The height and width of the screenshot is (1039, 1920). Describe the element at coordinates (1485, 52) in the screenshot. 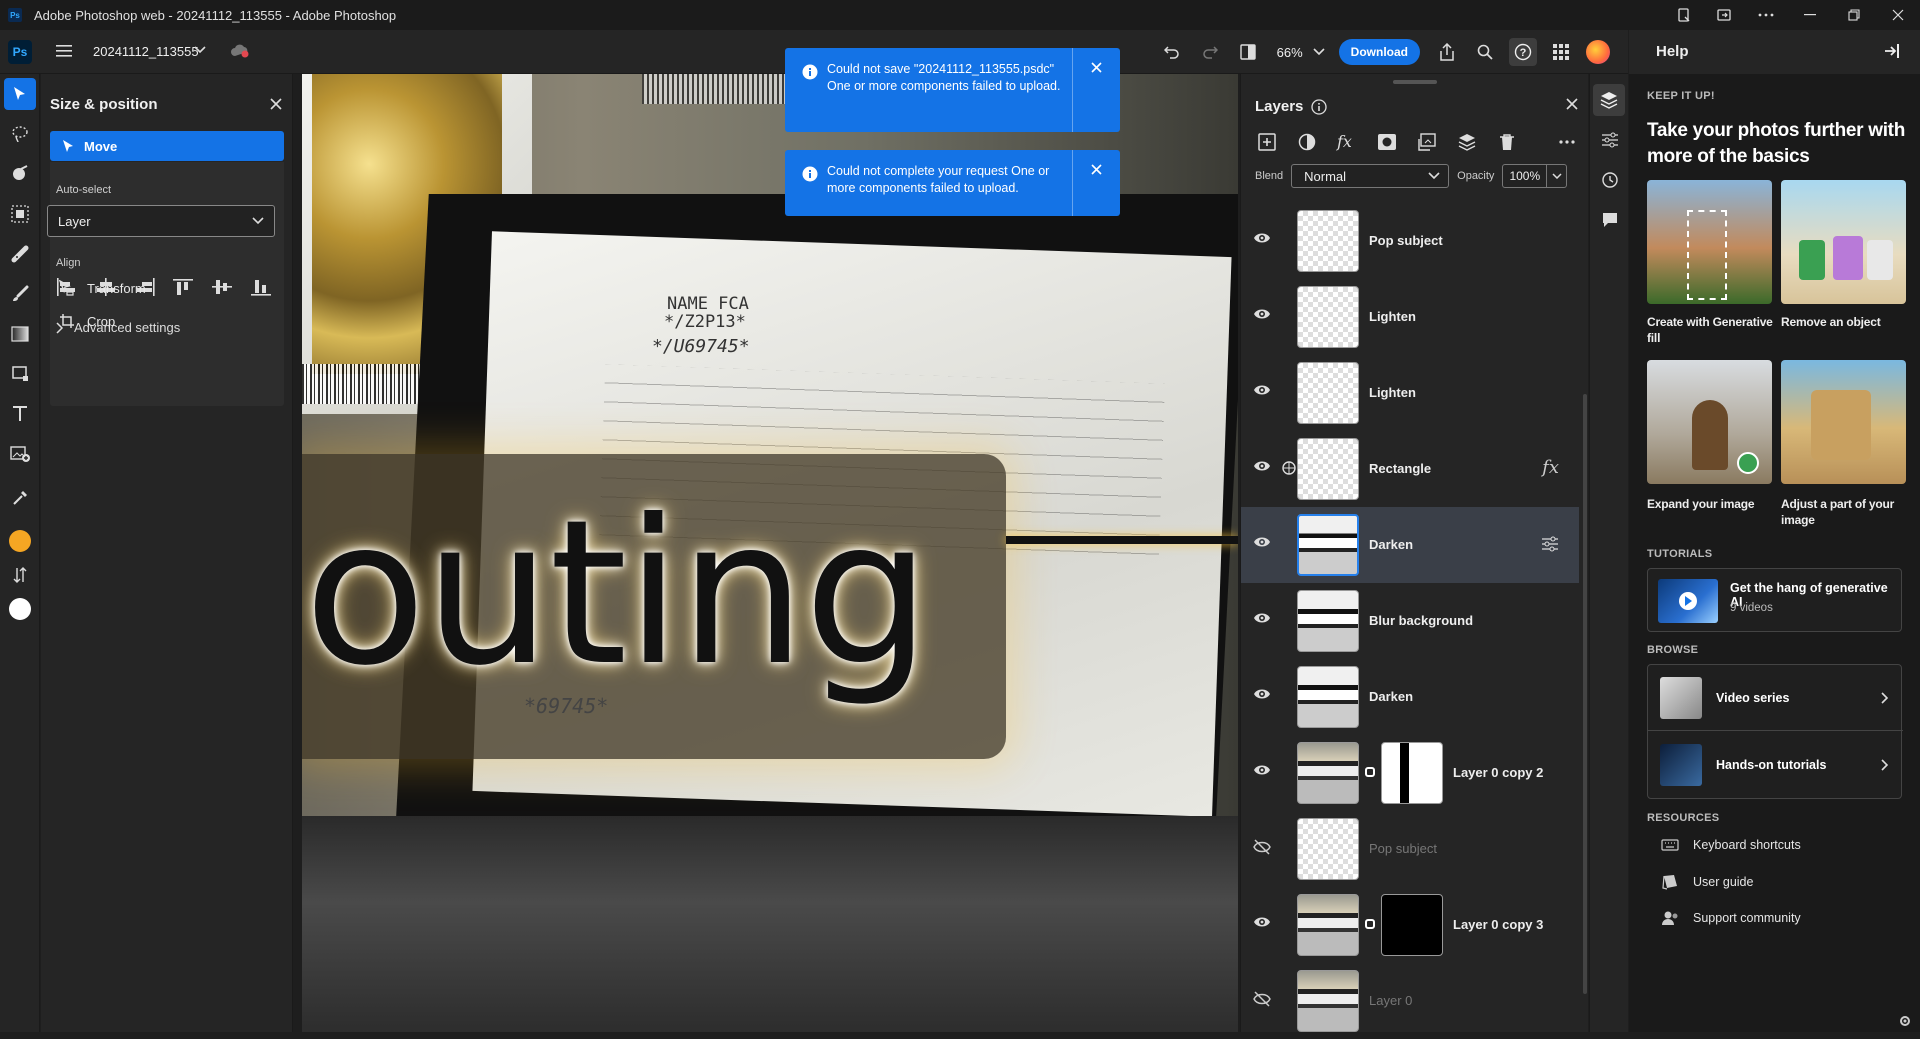

I see `search-icon` at that location.